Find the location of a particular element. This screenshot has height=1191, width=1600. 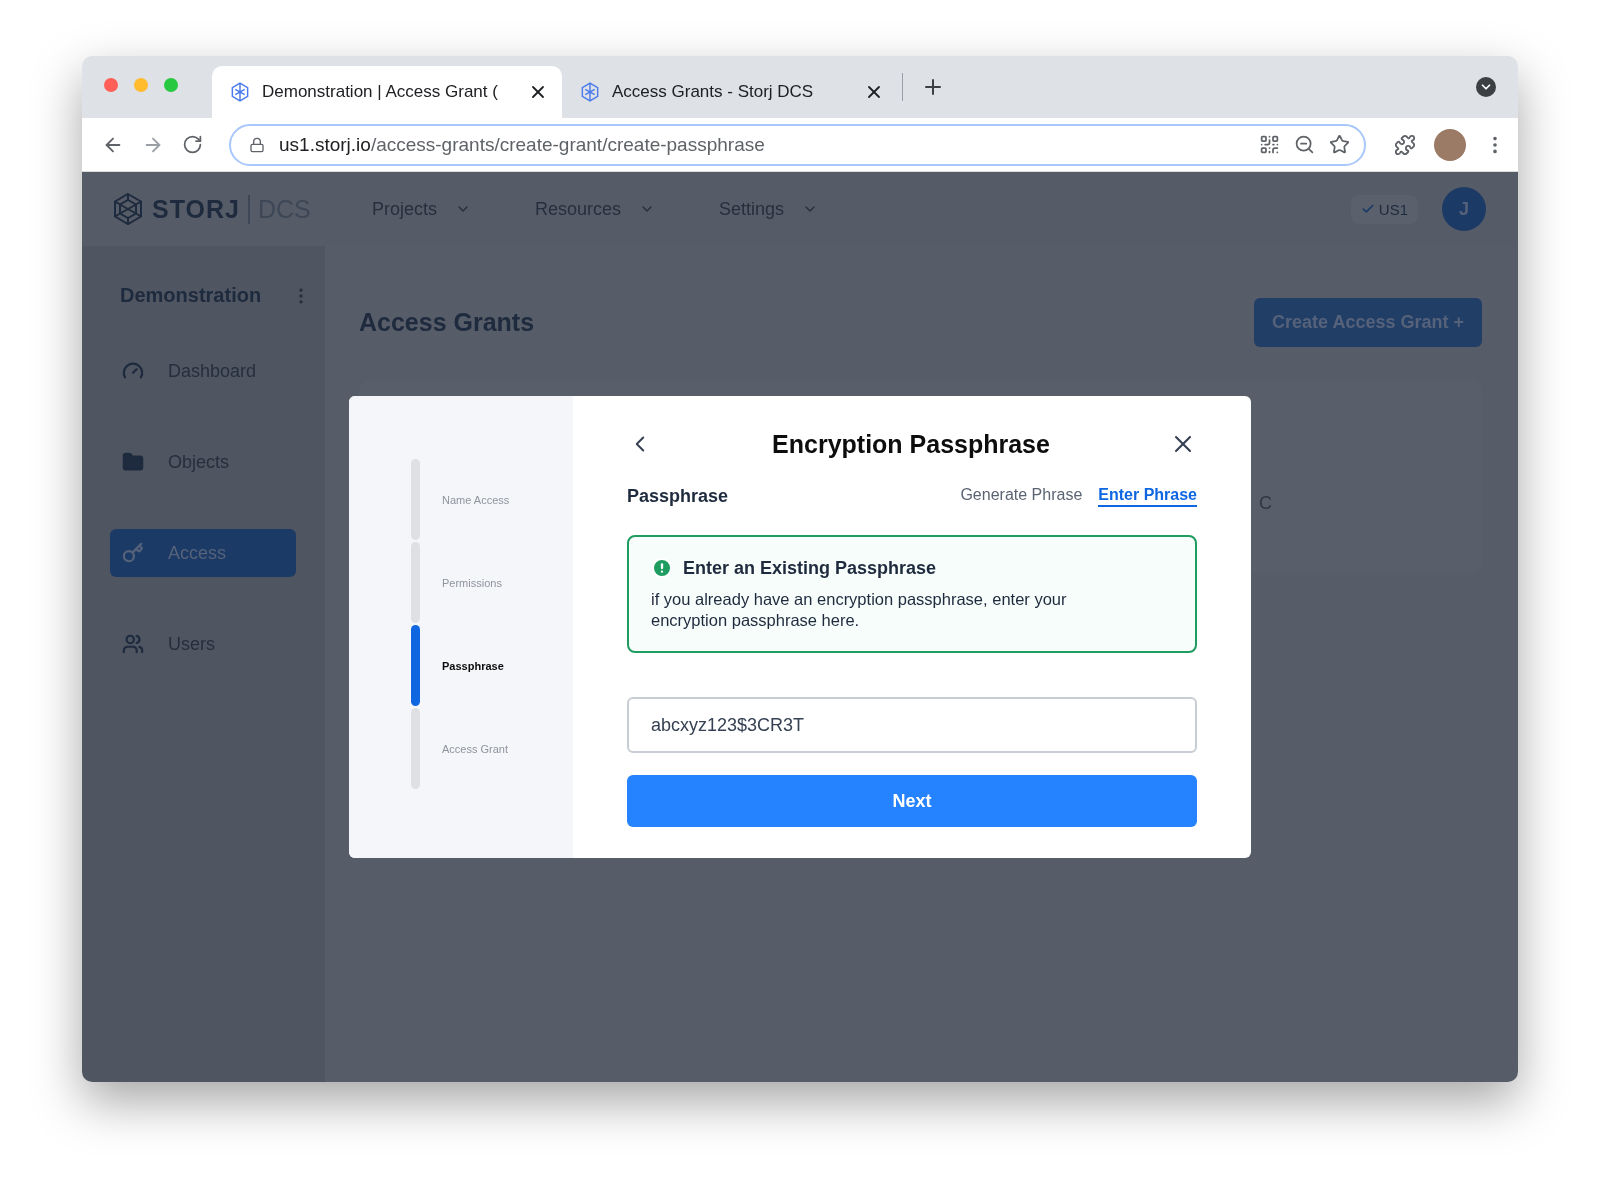

reload-icon is located at coordinates (192, 144).